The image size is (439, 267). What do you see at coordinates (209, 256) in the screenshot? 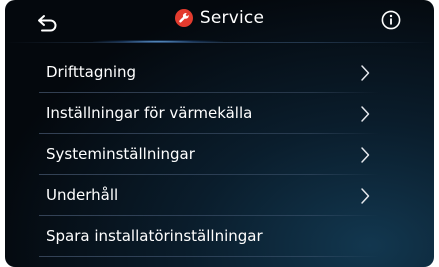
I see `divider` at bounding box center [209, 256].